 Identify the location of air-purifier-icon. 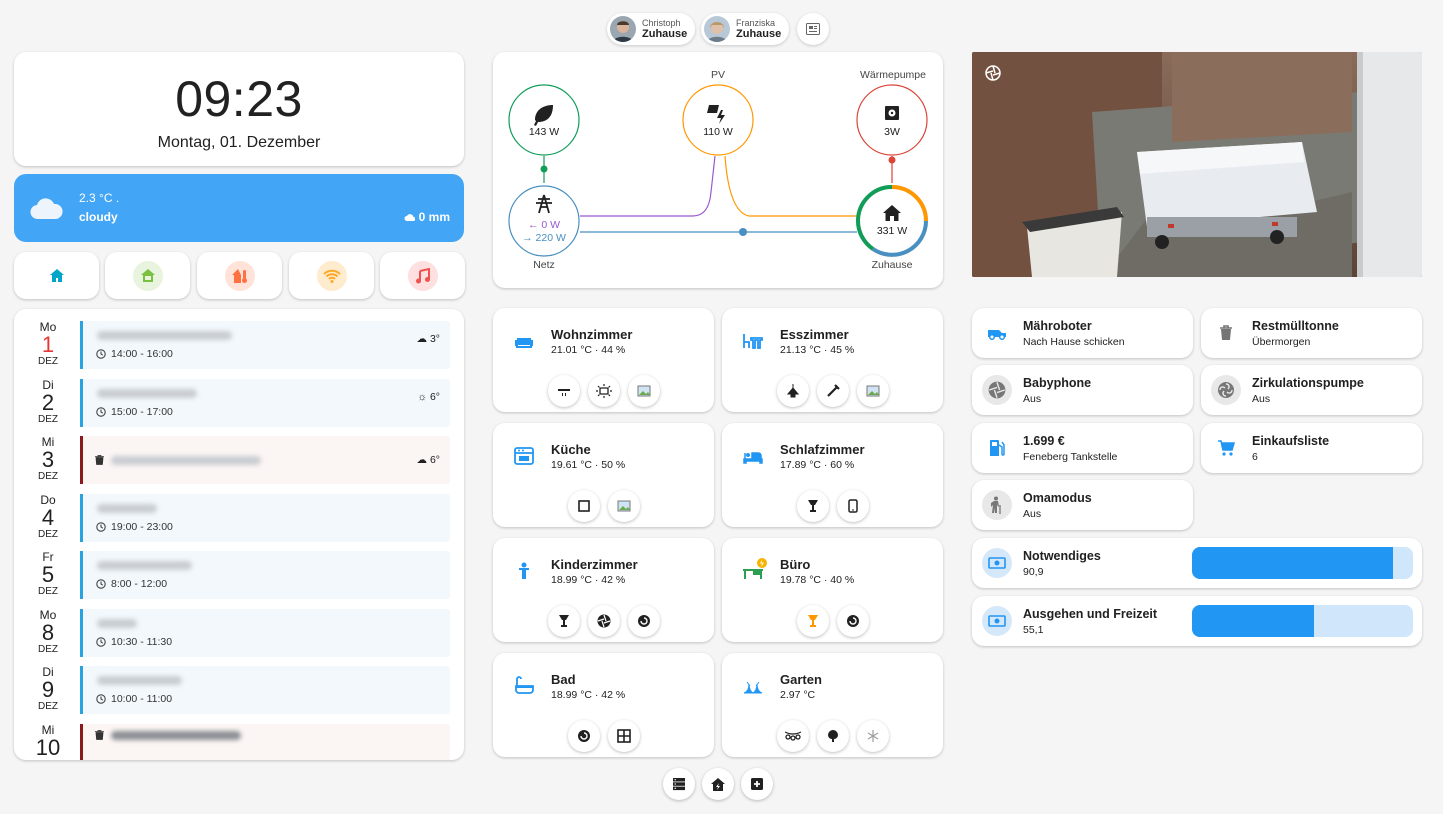
(643, 621).